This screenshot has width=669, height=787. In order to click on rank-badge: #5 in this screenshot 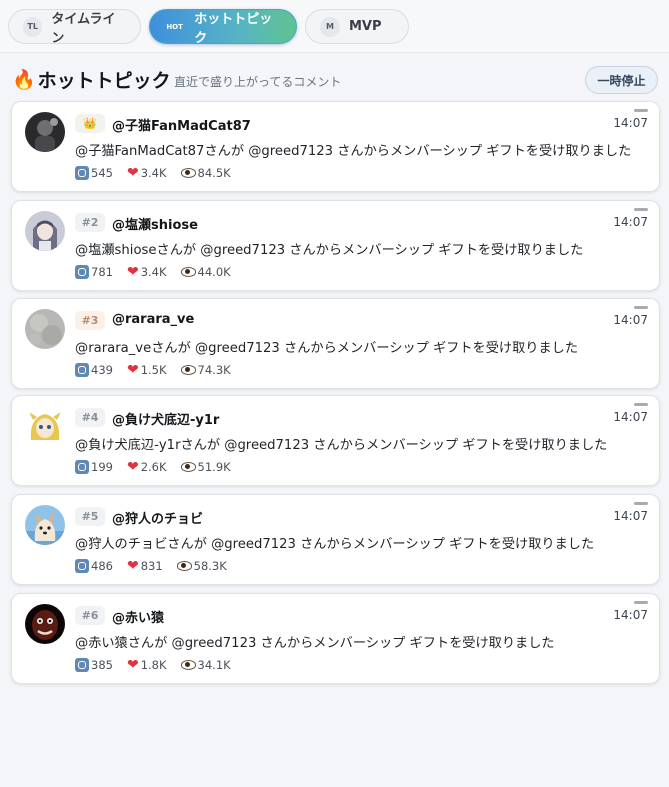, I will do `click(90, 516)`.